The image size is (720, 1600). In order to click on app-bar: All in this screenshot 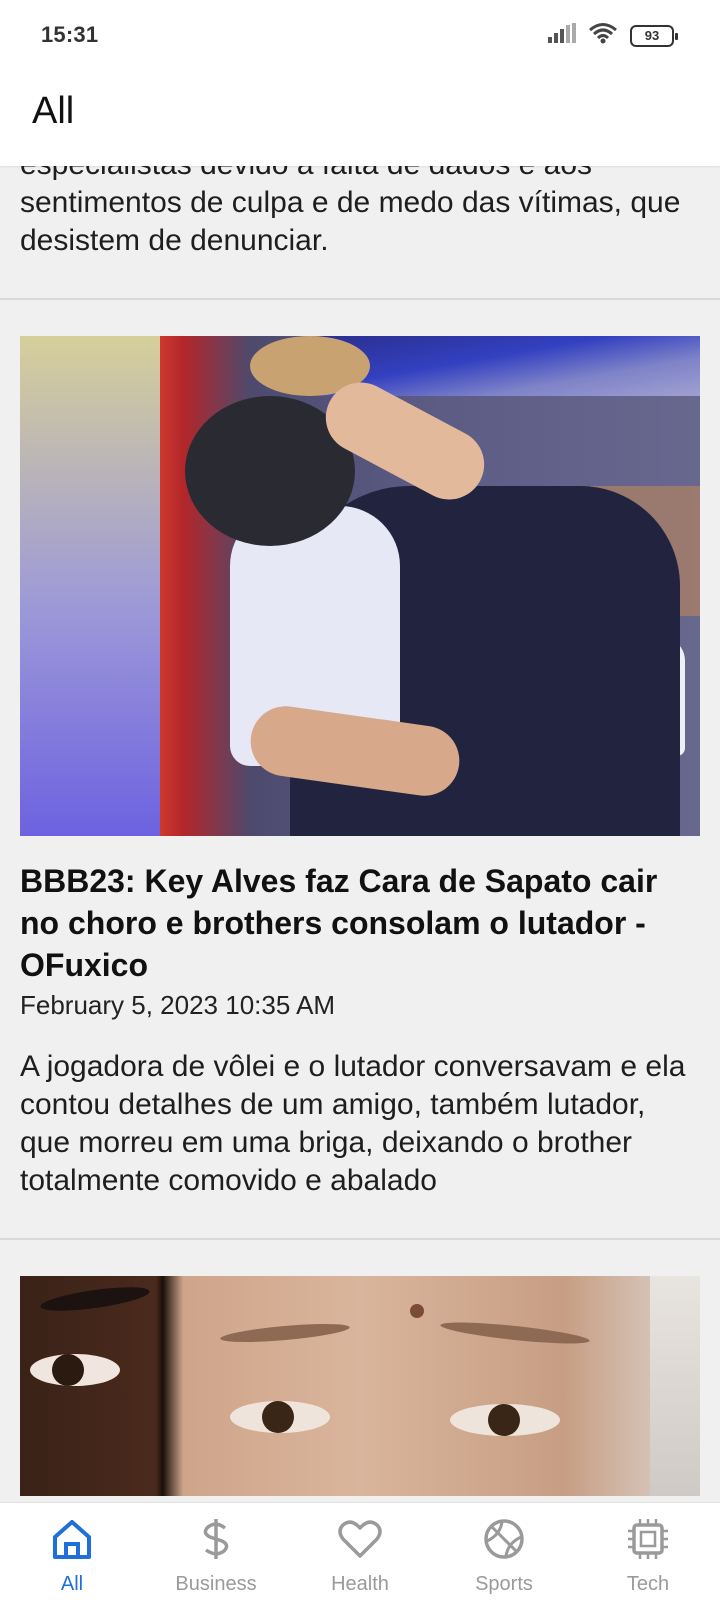, I will do `click(360, 117)`.